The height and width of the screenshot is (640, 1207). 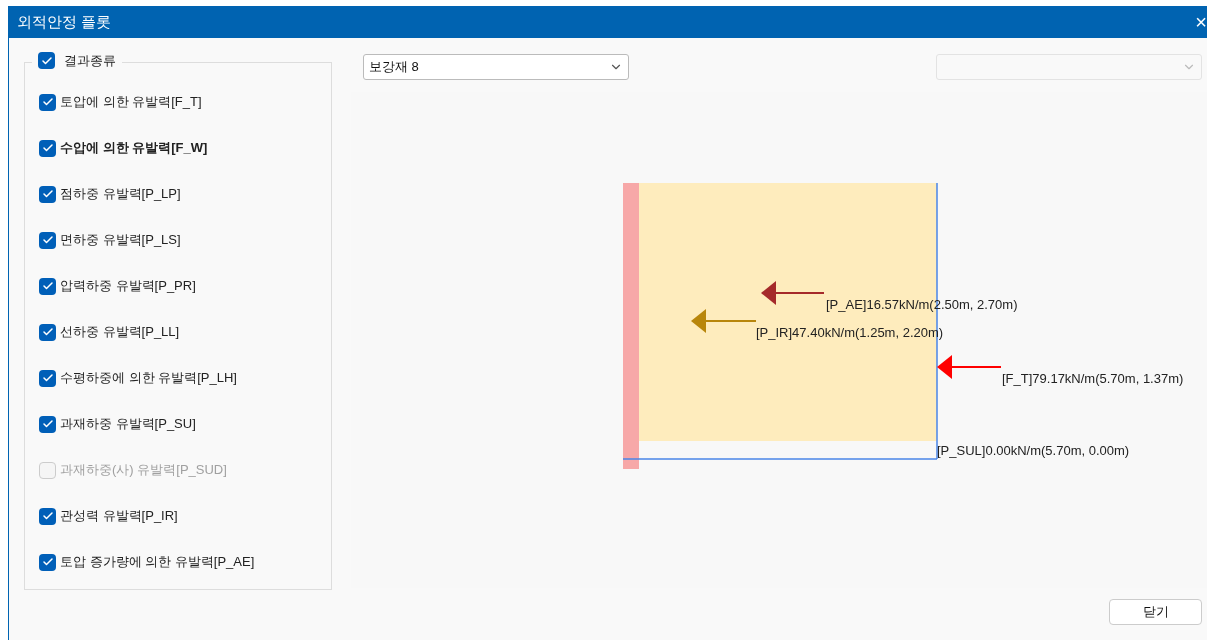 I want to click on dropdown: 보강재 8, so click(x=496, y=67).